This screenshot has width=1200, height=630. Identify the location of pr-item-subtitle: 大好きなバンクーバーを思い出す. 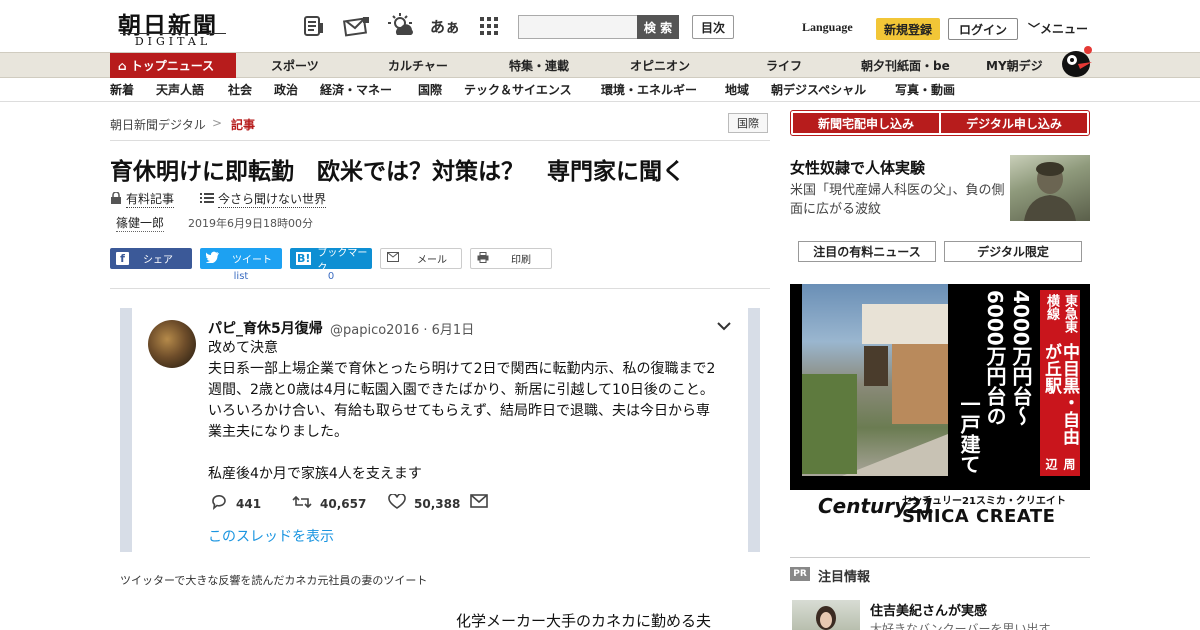
(960, 625).